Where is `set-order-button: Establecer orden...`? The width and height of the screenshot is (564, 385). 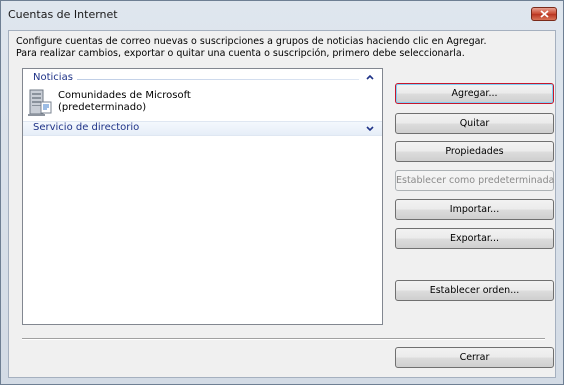
set-order-button: Establecer orden... is located at coordinates (474, 290).